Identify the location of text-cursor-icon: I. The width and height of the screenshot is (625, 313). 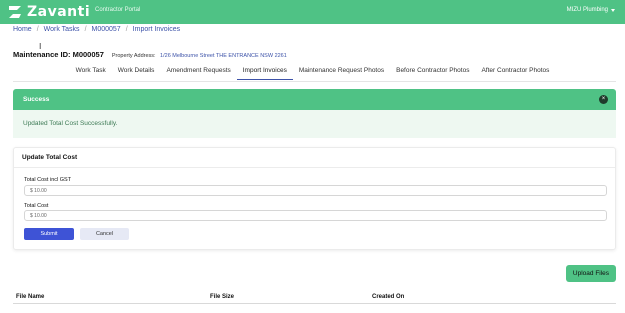
(40, 46).